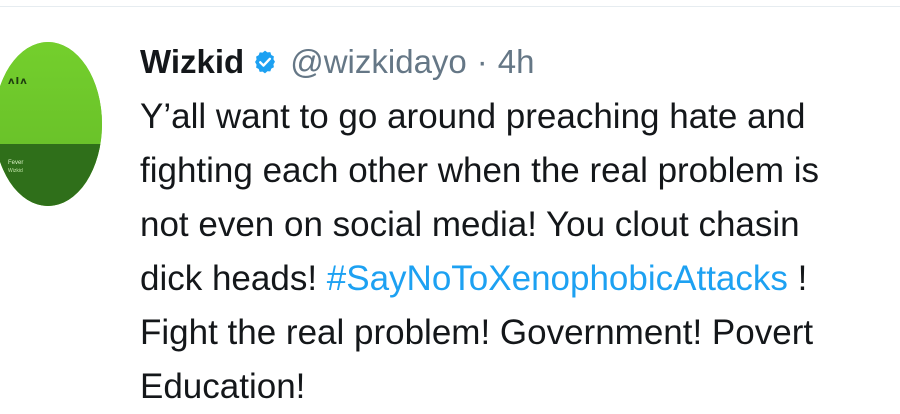 The image size is (900, 414). What do you see at coordinates (516, 62) in the screenshot?
I see `tweet-timestamp: 4h` at bounding box center [516, 62].